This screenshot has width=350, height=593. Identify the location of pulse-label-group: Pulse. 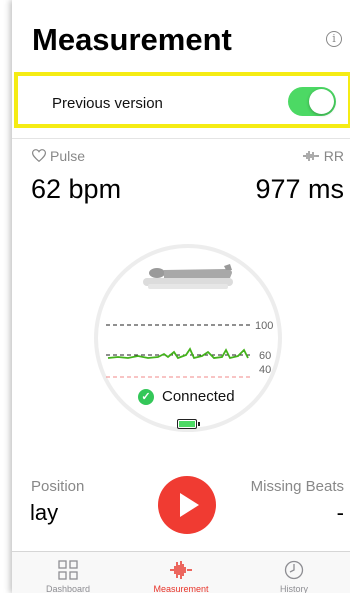
(58, 156).